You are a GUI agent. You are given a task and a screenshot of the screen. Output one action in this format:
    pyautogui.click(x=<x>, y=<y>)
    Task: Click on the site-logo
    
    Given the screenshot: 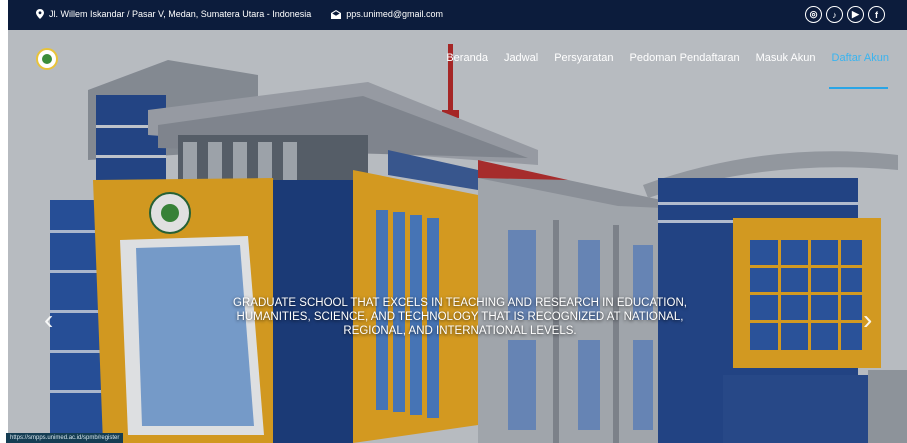 What is the action you would take?
    pyautogui.click(x=47, y=59)
    